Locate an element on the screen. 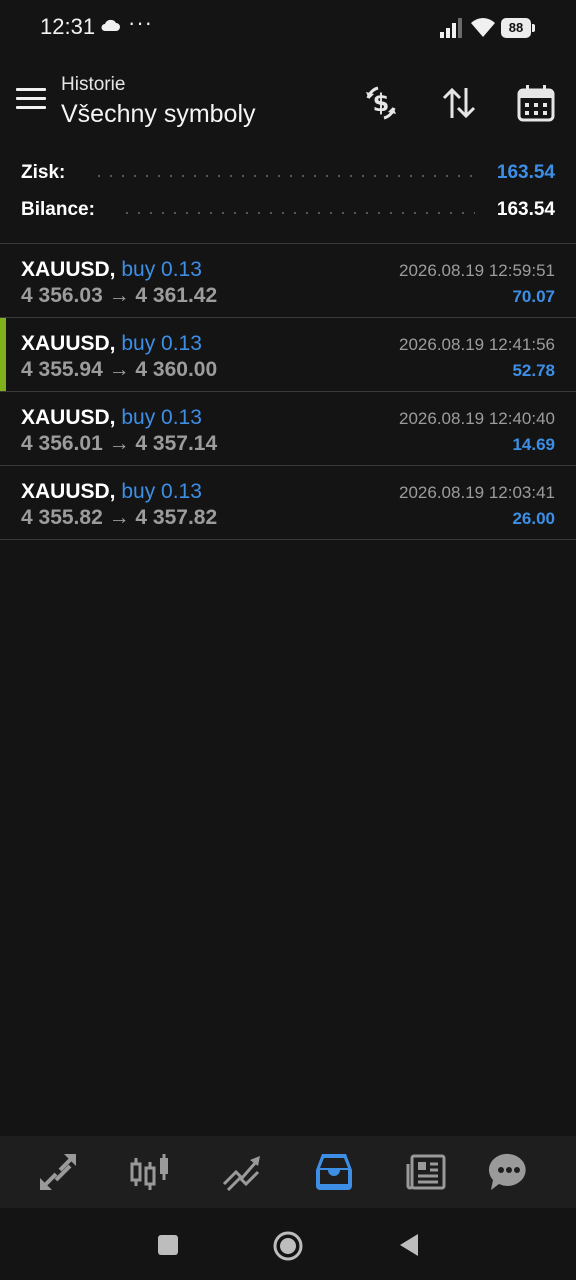  currency-exchange-icon: $ is located at coordinates (381, 103).